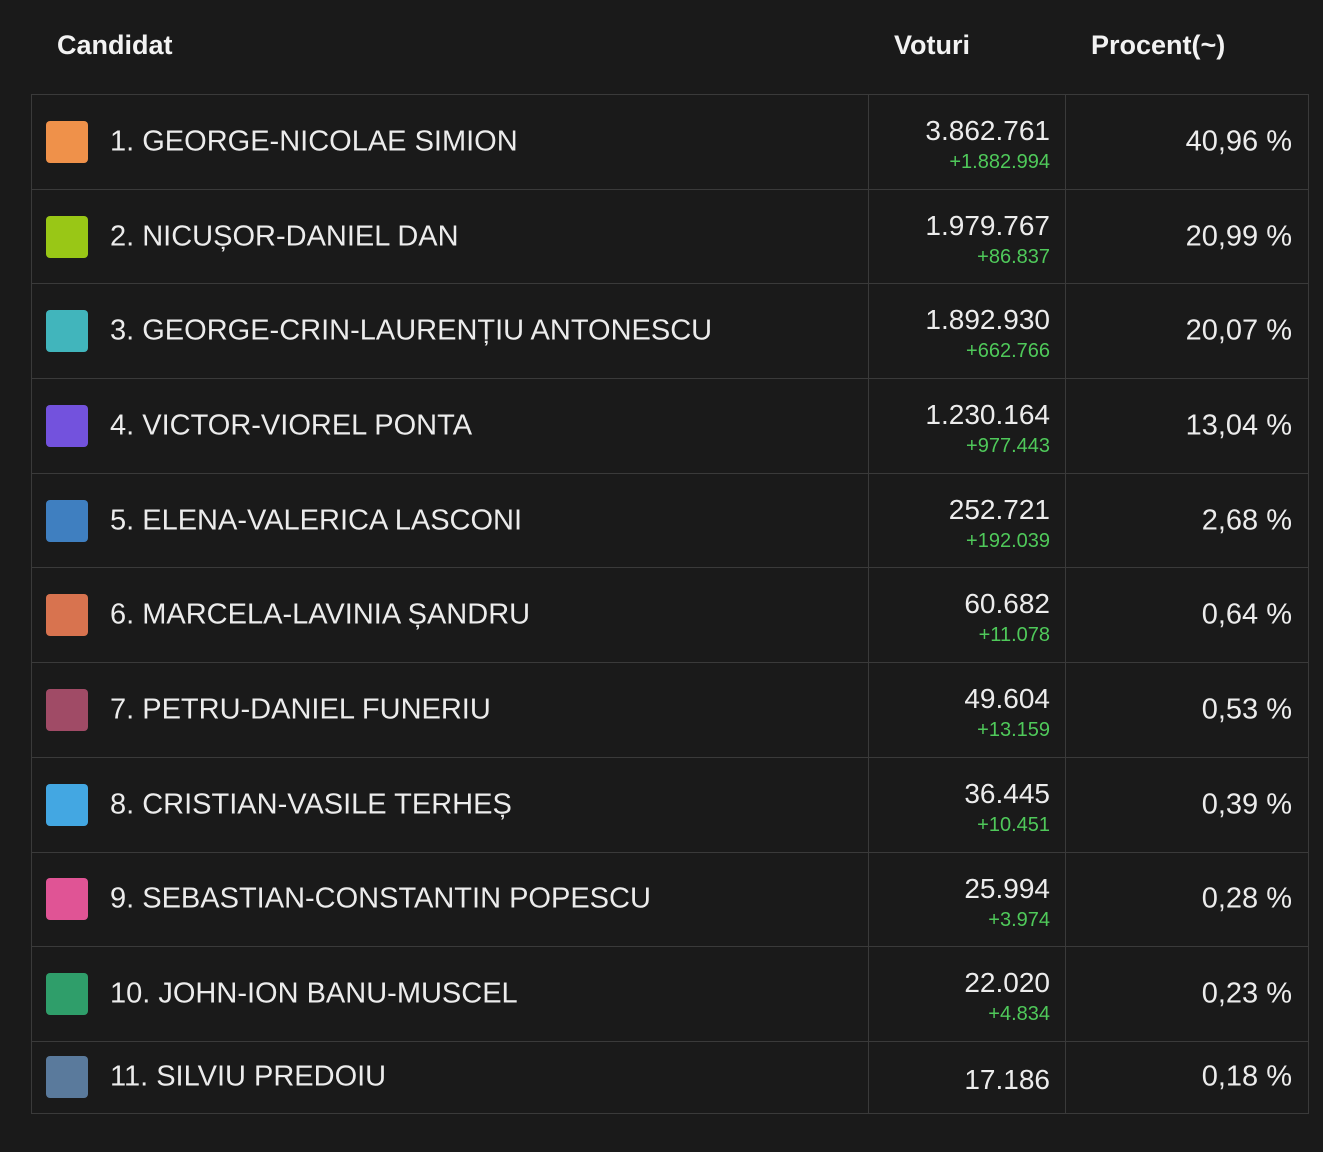 The width and height of the screenshot is (1323, 1152). What do you see at coordinates (1187, 615) in the screenshot?
I see `percent-cell: 0,64 %` at bounding box center [1187, 615].